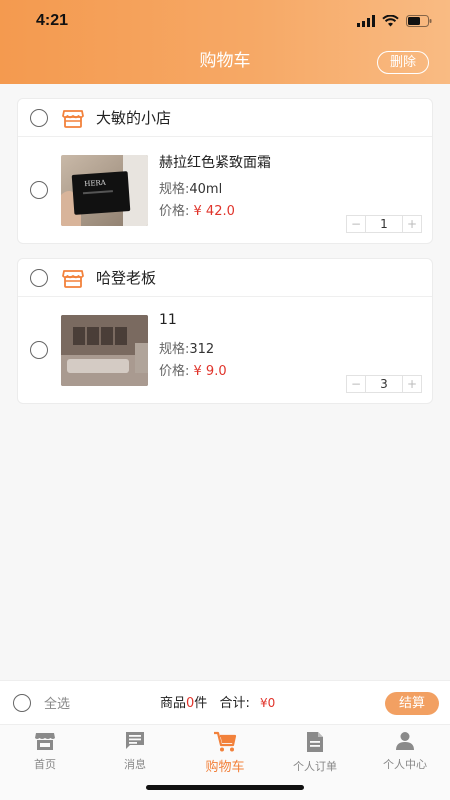 This screenshot has height=800, width=450. I want to click on select-all-radio, so click(22, 702).